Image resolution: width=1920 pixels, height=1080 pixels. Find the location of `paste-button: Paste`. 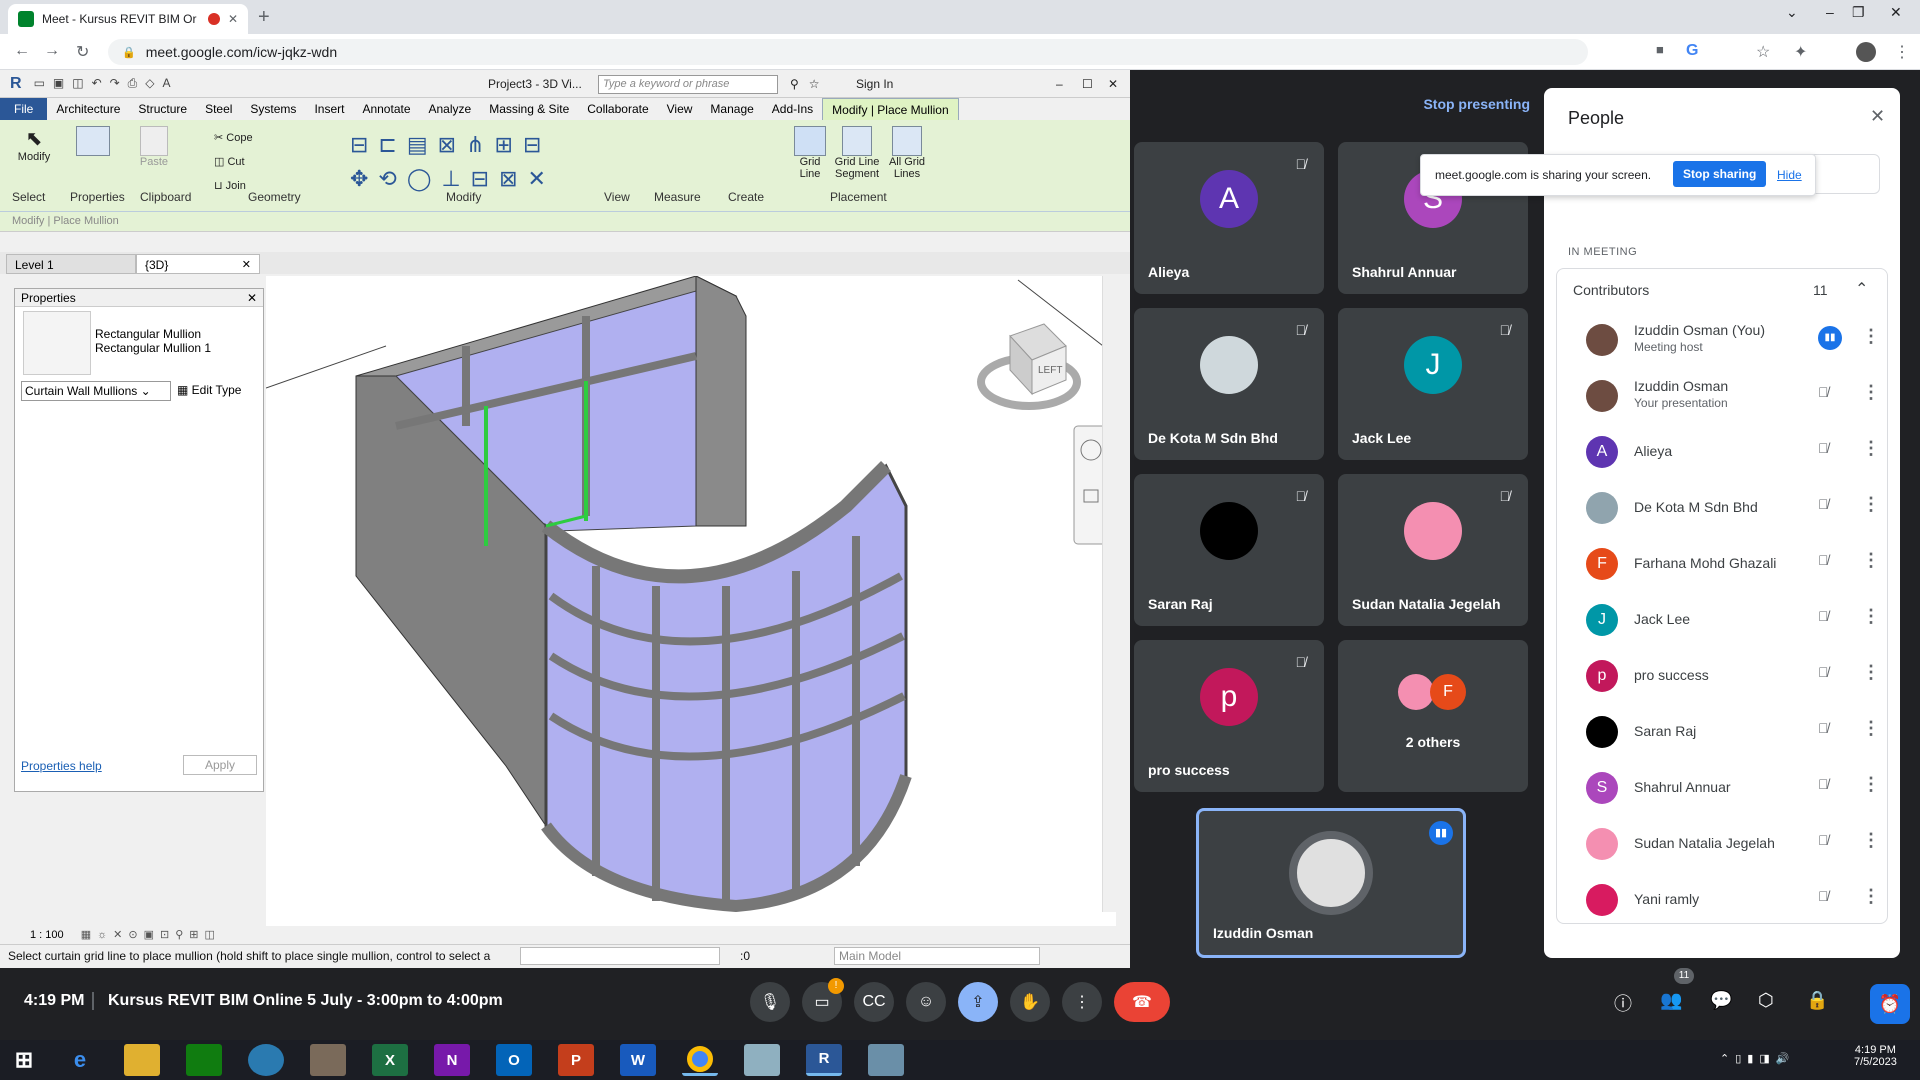

paste-button: Paste is located at coordinates (154, 147).